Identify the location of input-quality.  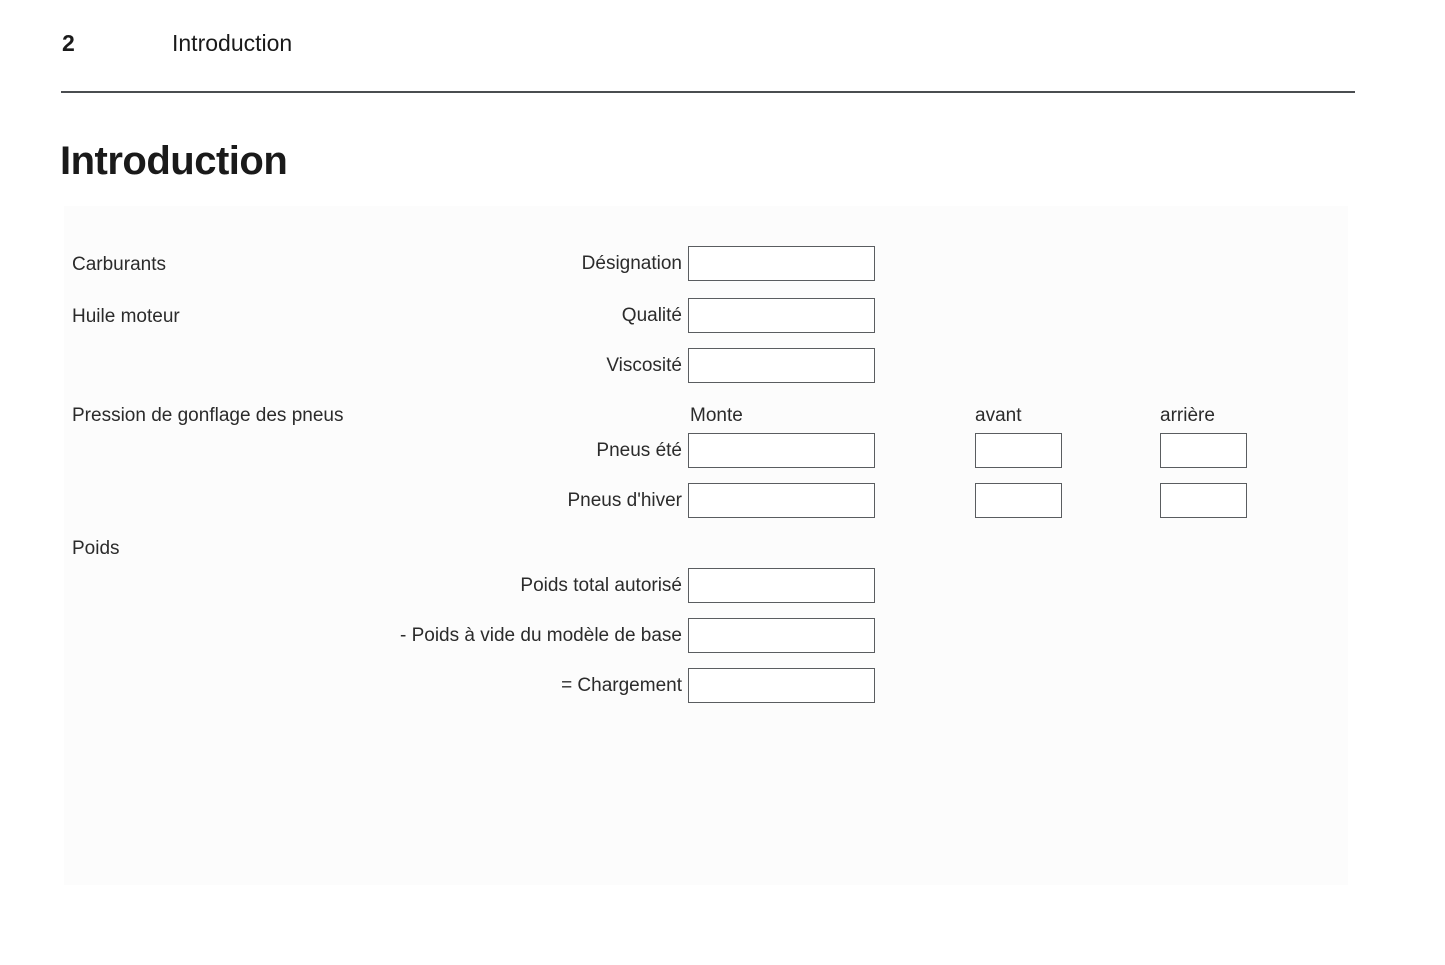
(781, 315).